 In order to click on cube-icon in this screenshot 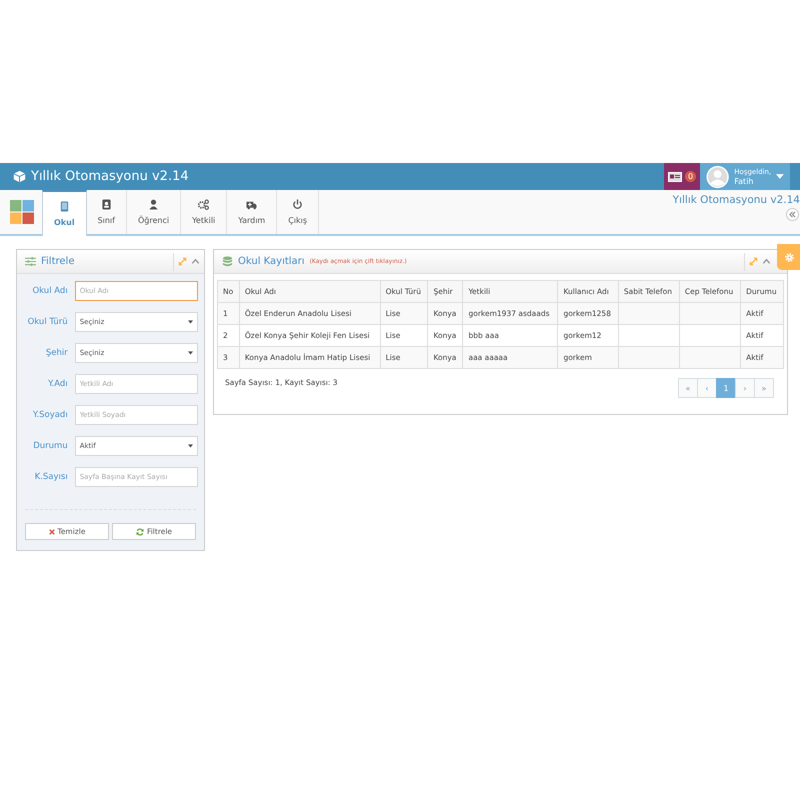, I will do `click(19, 176)`.